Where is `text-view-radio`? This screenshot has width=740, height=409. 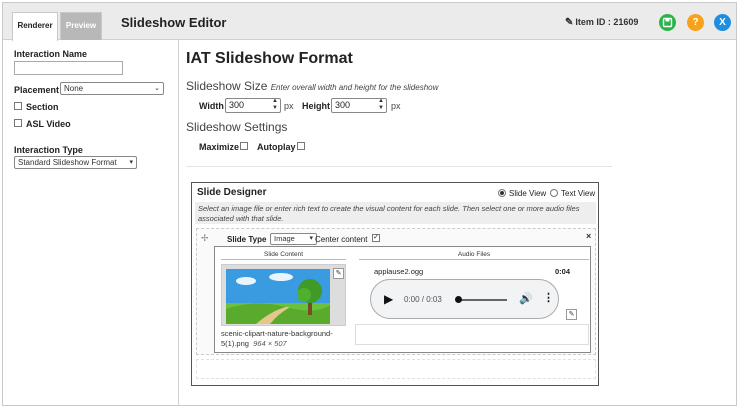 text-view-radio is located at coordinates (554, 193).